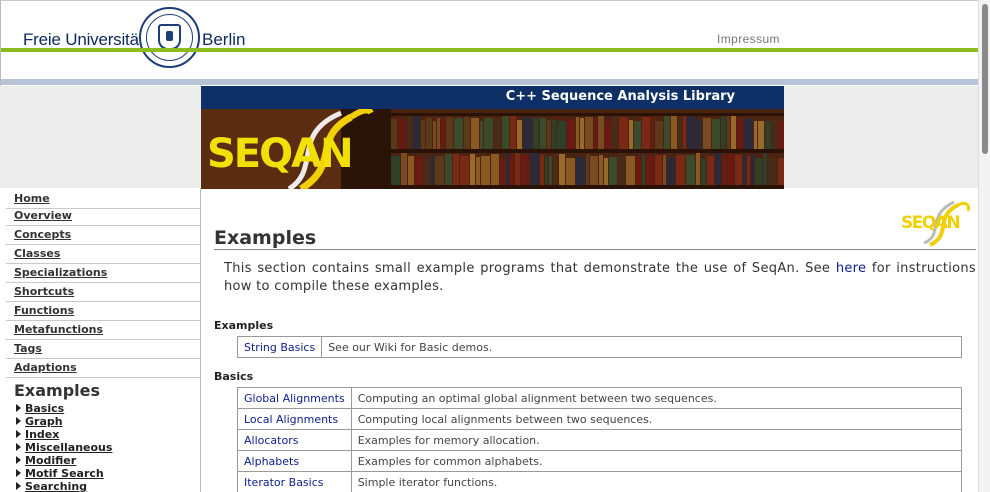 The width and height of the screenshot is (990, 492). What do you see at coordinates (103, 349) in the screenshot?
I see `sidebar-item-tags: Tags` at bounding box center [103, 349].